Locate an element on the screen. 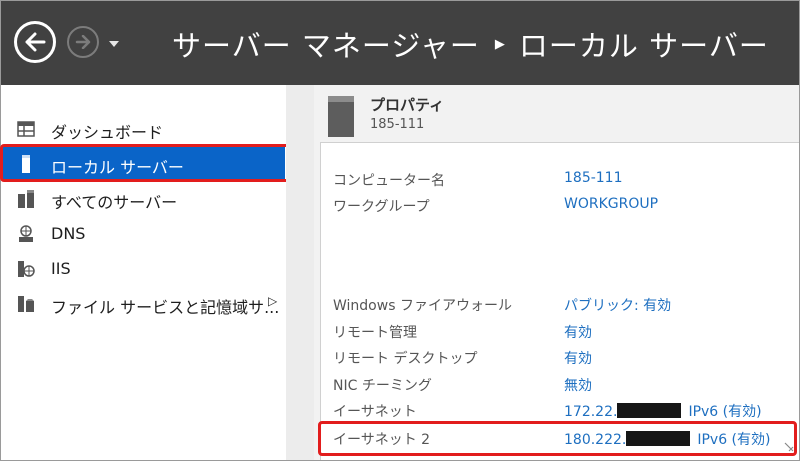 Image resolution: width=800 pixels, height=461 pixels. sidebar-item-dashboard: ダッシュボード is located at coordinates (143, 128).